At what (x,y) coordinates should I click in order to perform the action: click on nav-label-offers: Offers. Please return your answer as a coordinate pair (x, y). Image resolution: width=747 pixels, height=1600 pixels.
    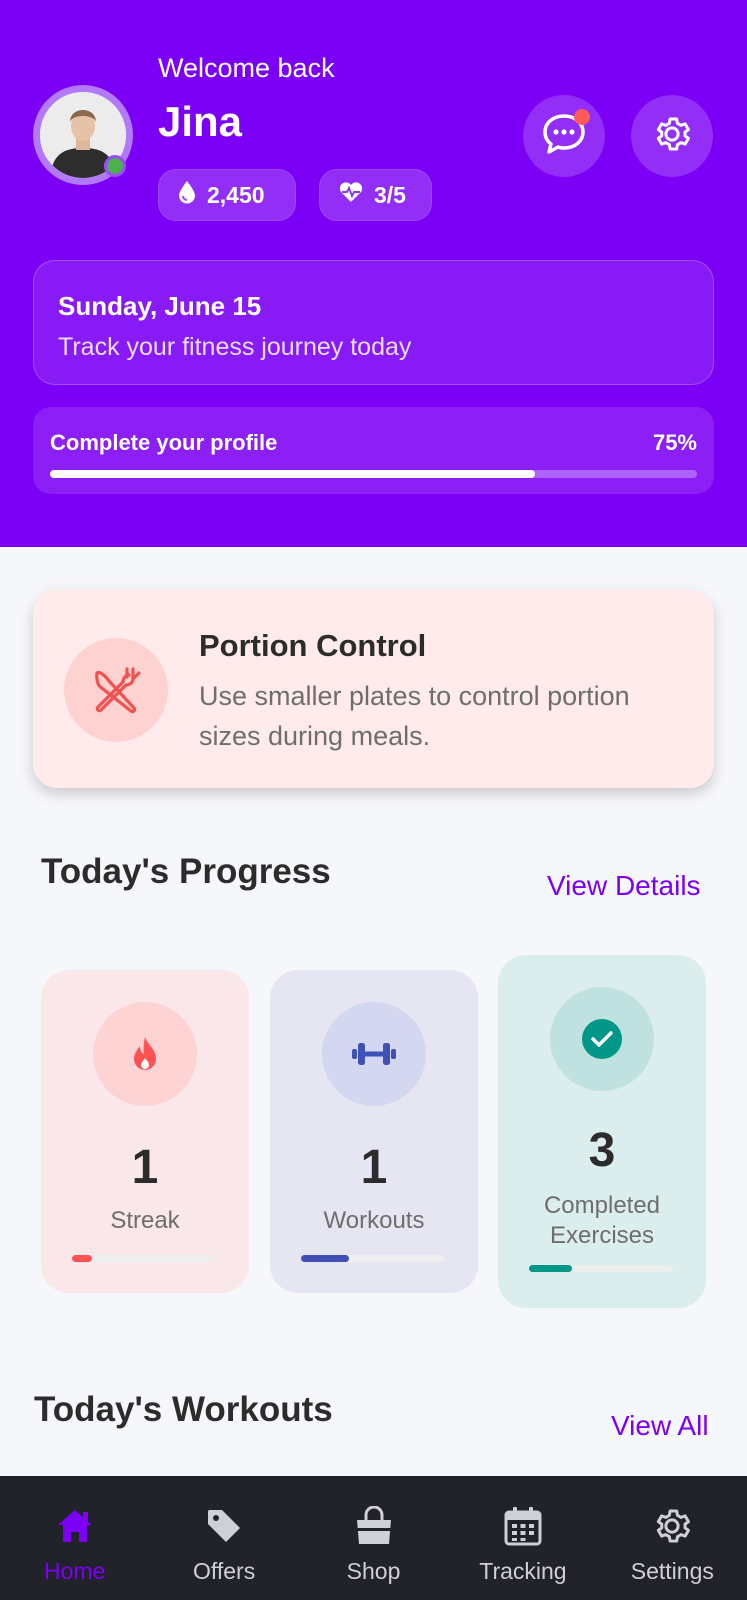
    Looking at the image, I should click on (224, 1571).